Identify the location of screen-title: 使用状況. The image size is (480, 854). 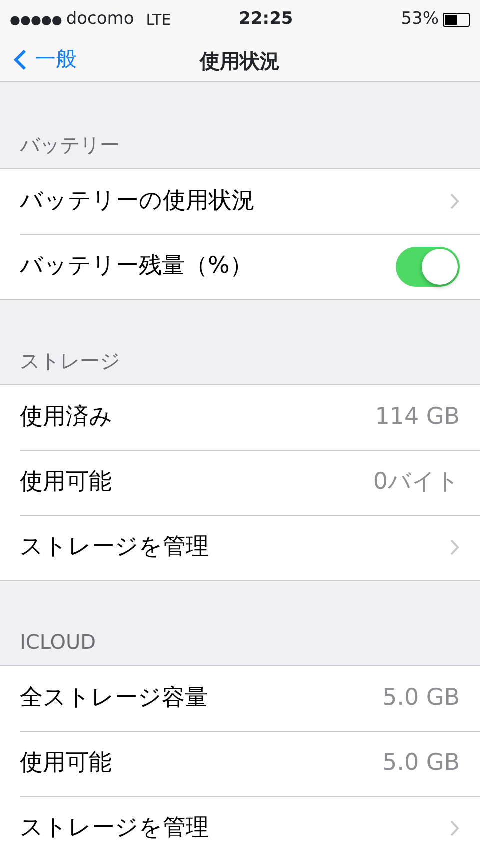
(240, 61).